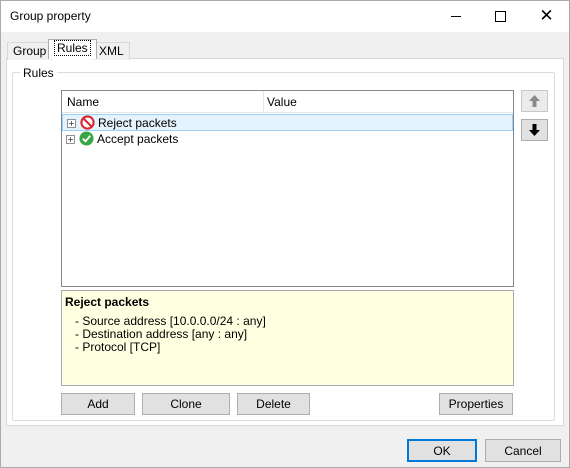  Describe the element at coordinates (87, 122) in the screenshot. I see `no-entry-icon` at that location.